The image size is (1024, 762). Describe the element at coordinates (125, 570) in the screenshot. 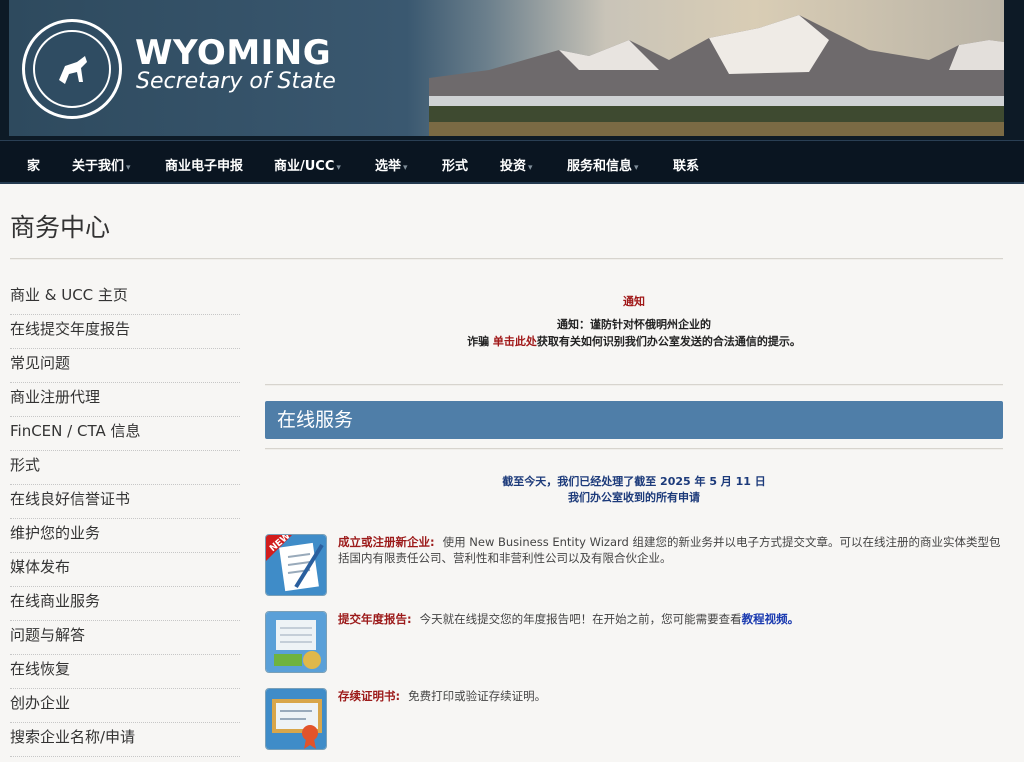

I see `sidebar-item-media-releases: 媒体发布` at that location.